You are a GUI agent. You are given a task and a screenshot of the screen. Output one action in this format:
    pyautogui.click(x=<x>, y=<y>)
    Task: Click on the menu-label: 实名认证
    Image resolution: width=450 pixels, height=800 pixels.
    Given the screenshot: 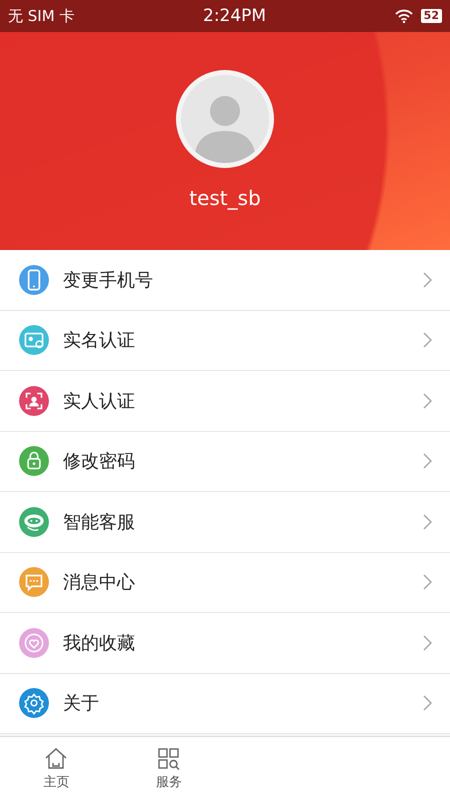 What is the action you would take?
    pyautogui.click(x=99, y=340)
    